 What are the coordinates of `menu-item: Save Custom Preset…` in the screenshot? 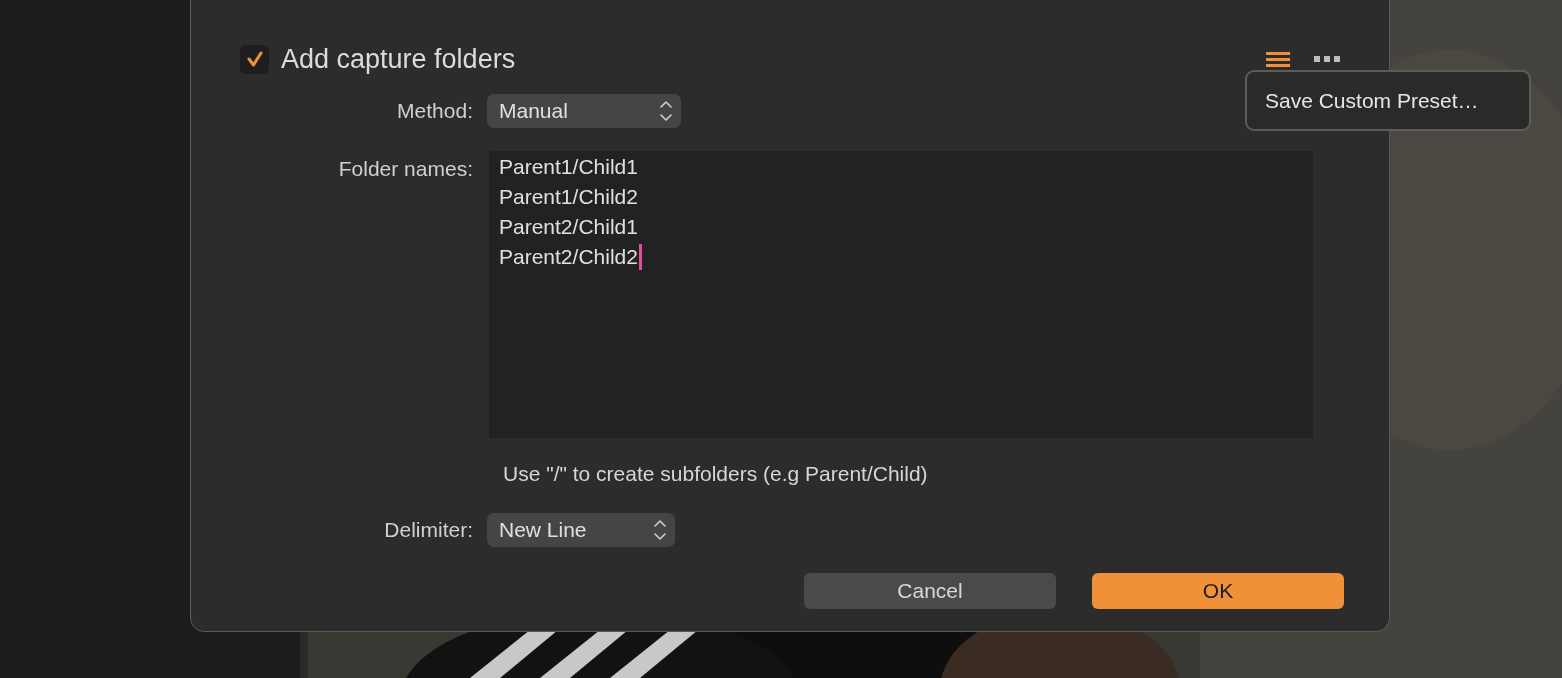 It's located at (1372, 100).